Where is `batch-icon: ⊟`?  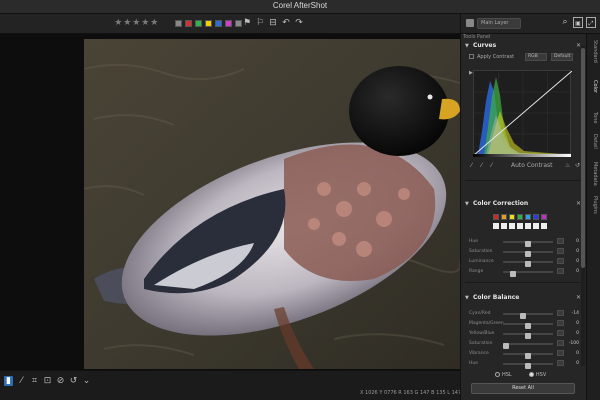 batch-icon: ⊟ is located at coordinates (273, 23).